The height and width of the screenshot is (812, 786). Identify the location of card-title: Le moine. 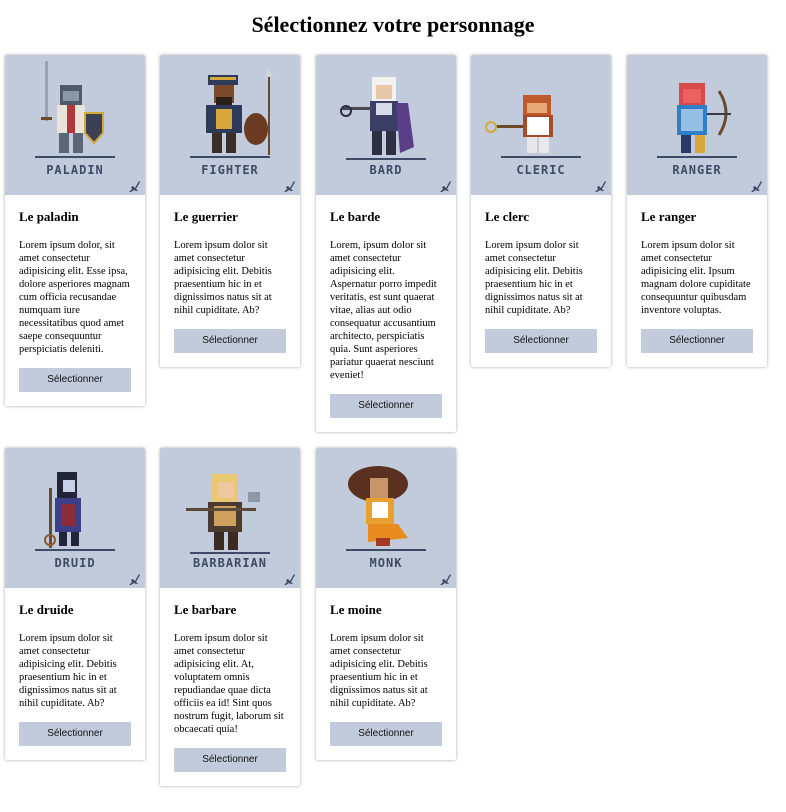
(356, 609).